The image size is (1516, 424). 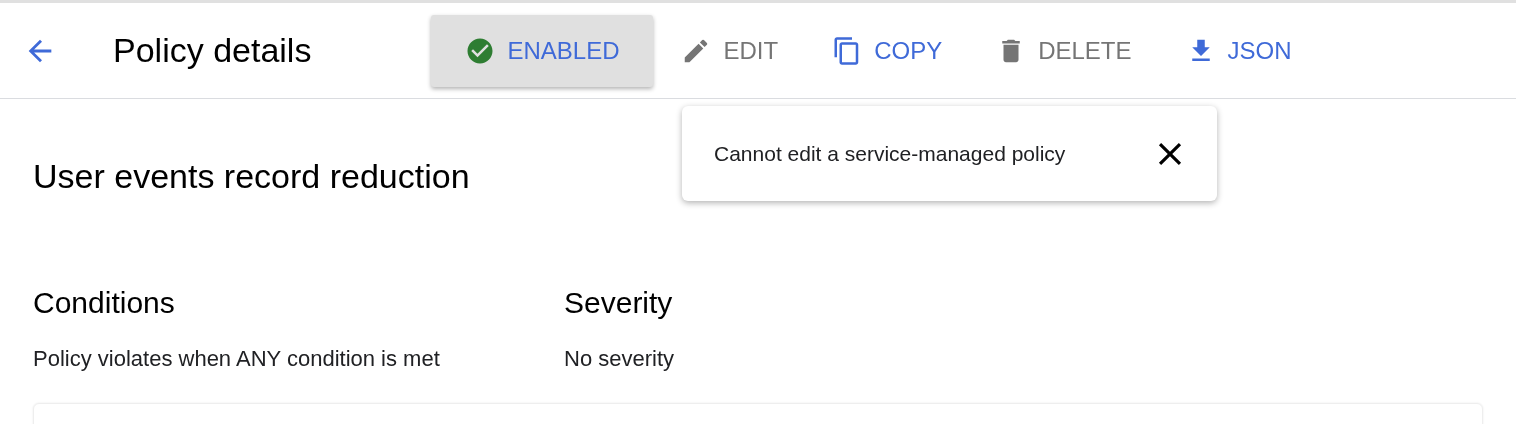 I want to click on action-button: COPY, so click(x=887, y=50).